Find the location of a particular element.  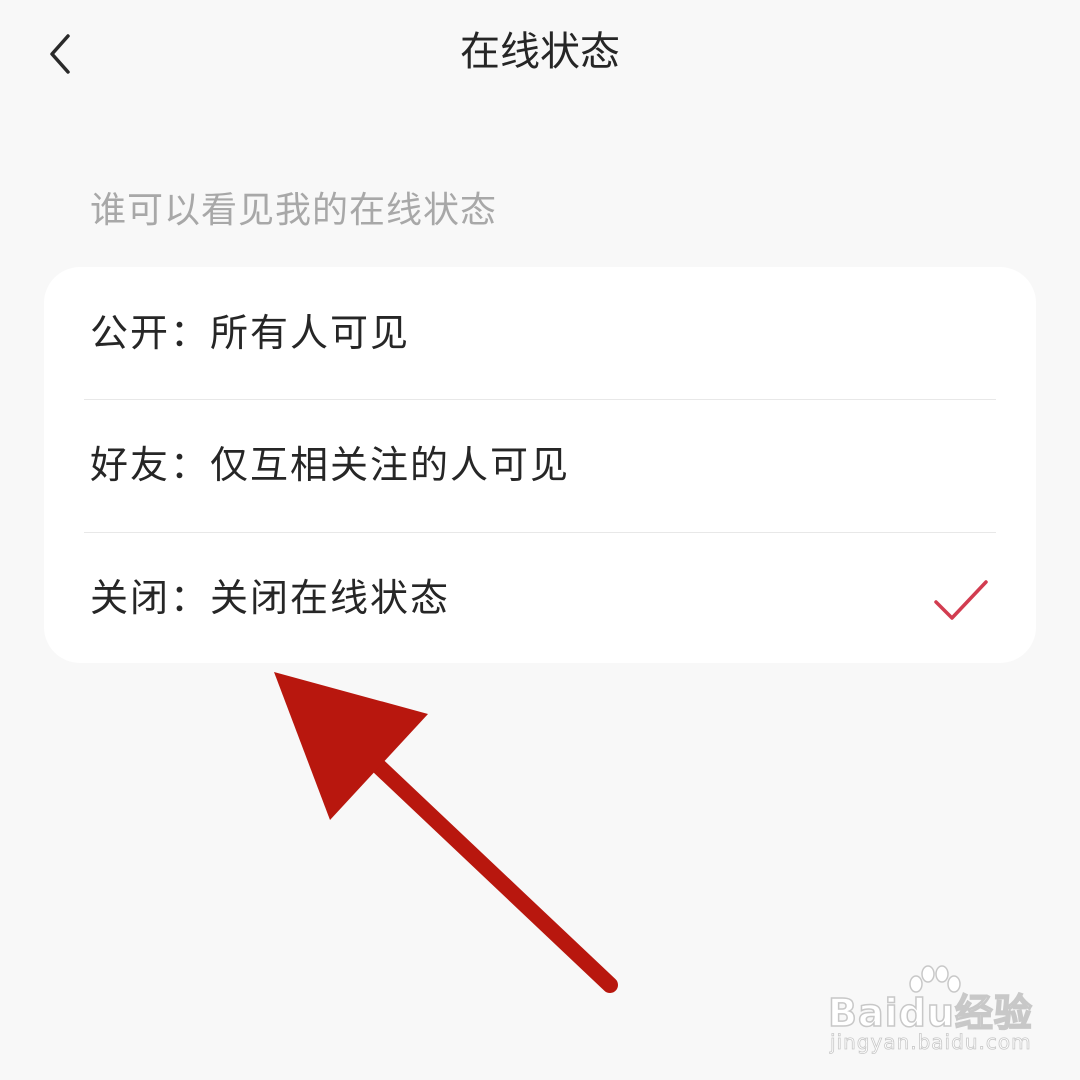

option-label: 公开：所有人可见 is located at coordinates (250, 333).